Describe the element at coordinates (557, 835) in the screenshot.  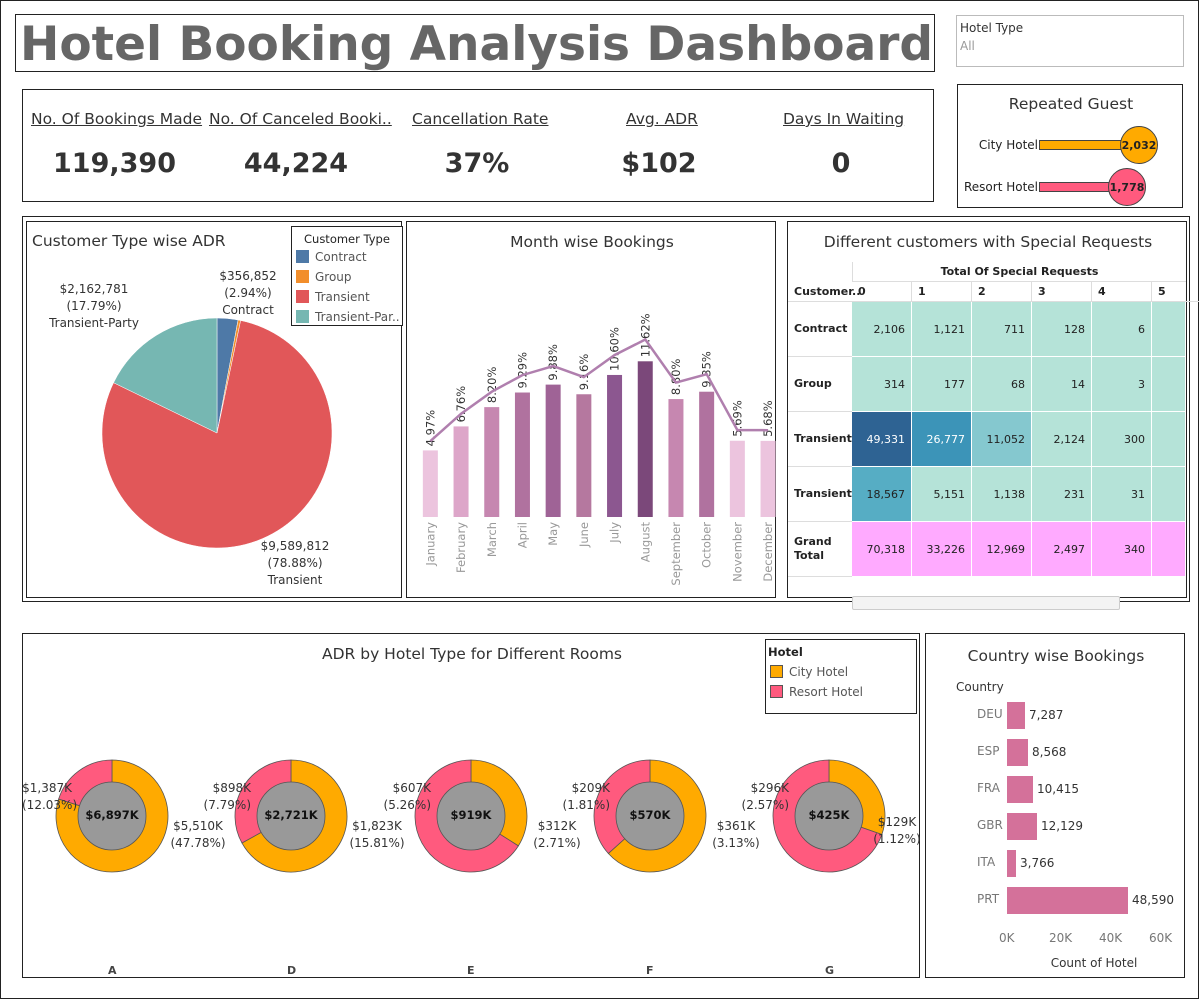
I see `donut-city-label: $312K (2.71%)` at that location.